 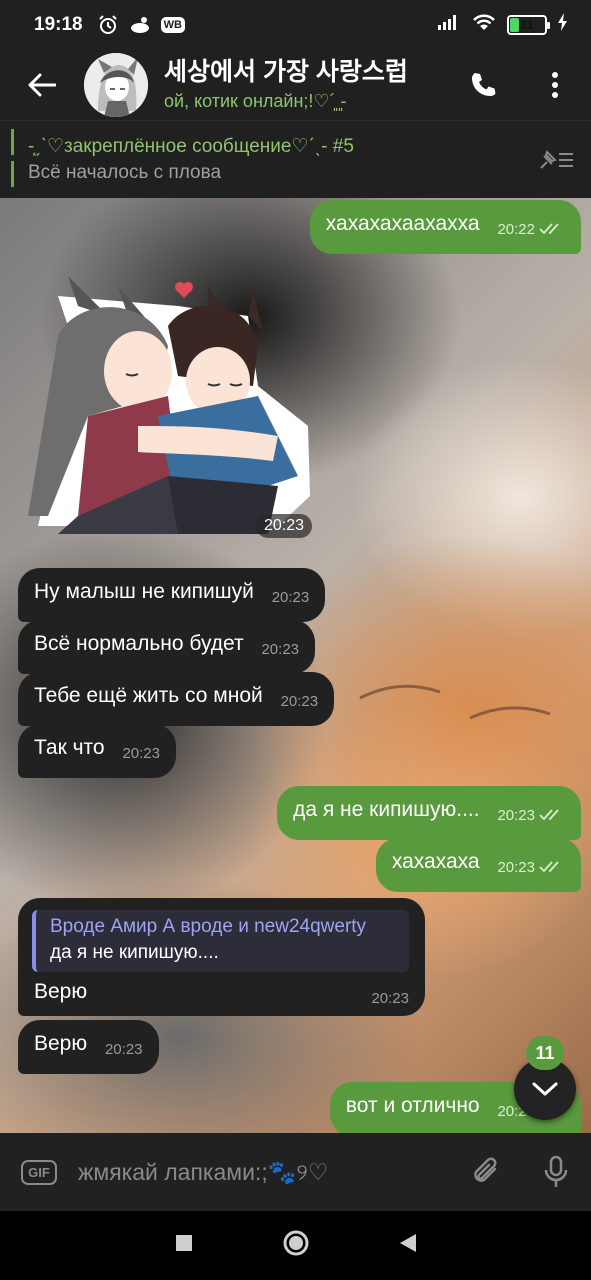 I want to click on sticker-anime-hug, so click(x=168, y=405).